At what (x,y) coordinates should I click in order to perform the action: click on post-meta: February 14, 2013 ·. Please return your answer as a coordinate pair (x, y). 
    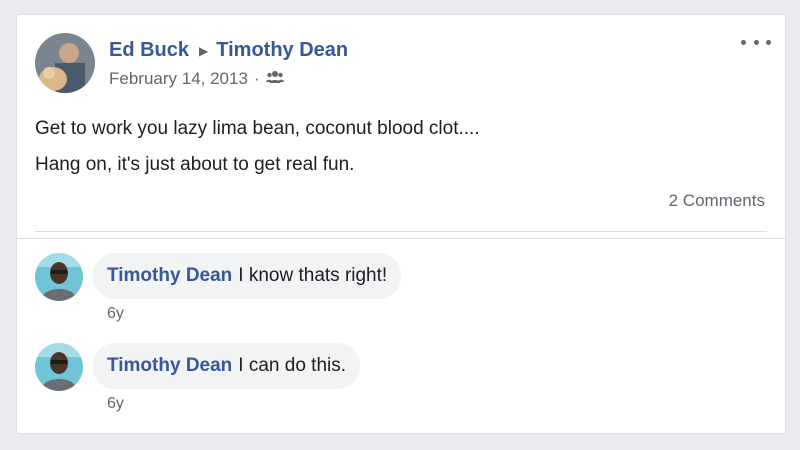
    Looking at the image, I should click on (196, 79).